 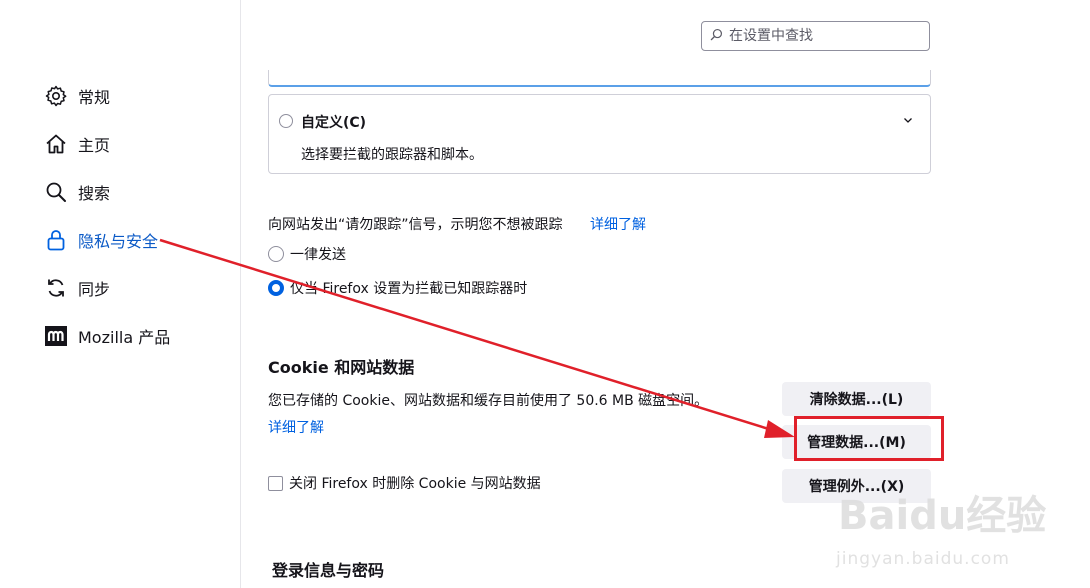 I want to click on chevron-down-icon, so click(x=908, y=120).